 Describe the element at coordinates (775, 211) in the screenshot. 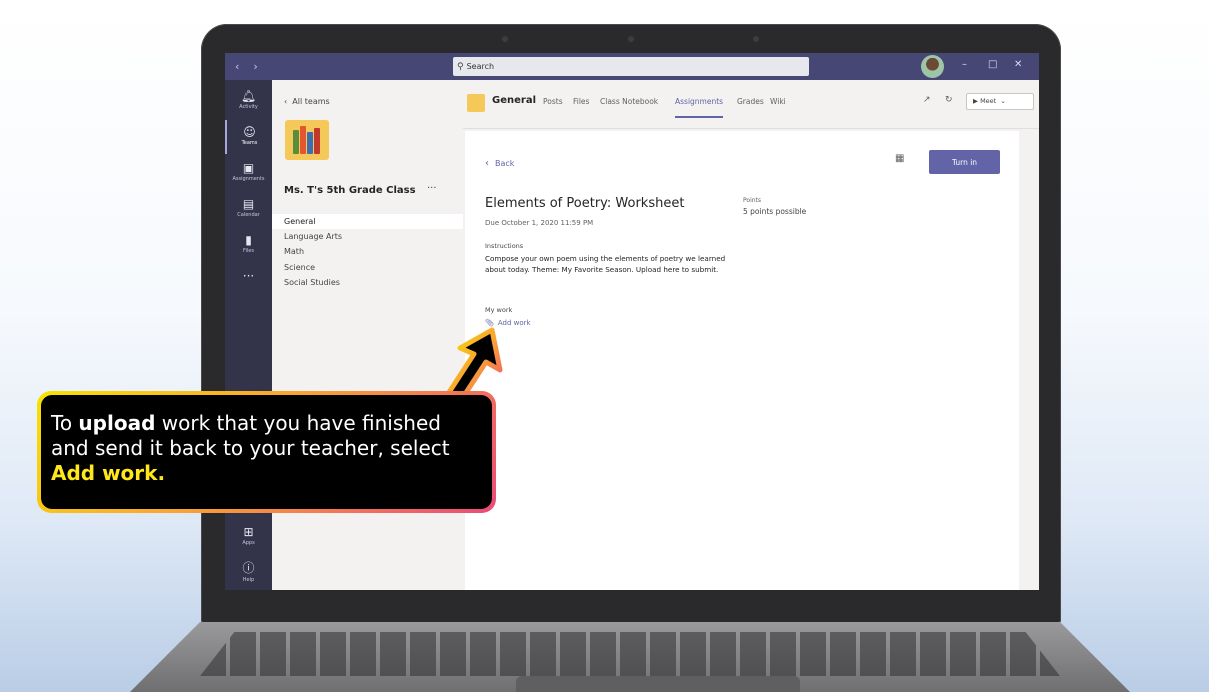

I see `points-value: 5 points possible` at that location.